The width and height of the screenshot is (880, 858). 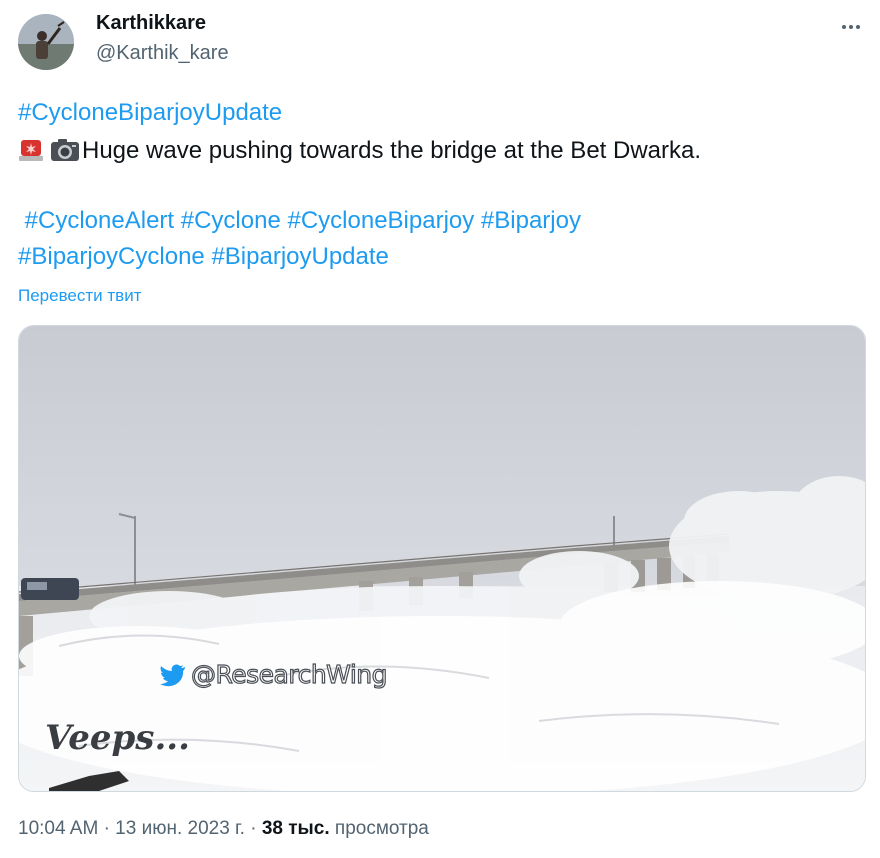 I want to click on hashtag-link: #CycloneAlert, so click(x=99, y=220).